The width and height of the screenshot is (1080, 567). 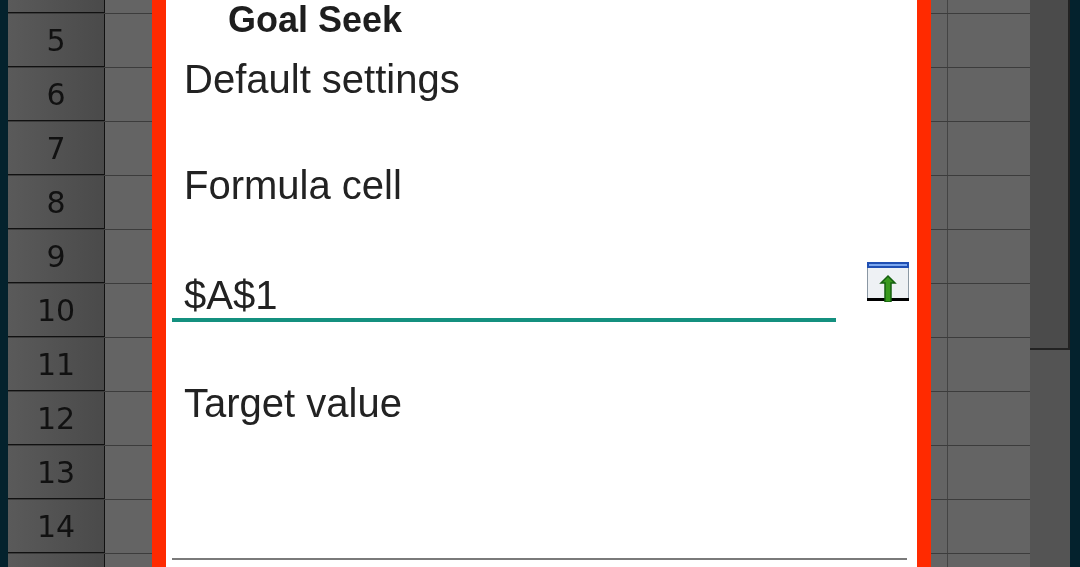 I want to click on input-field: $A$1, so click(x=504, y=296).